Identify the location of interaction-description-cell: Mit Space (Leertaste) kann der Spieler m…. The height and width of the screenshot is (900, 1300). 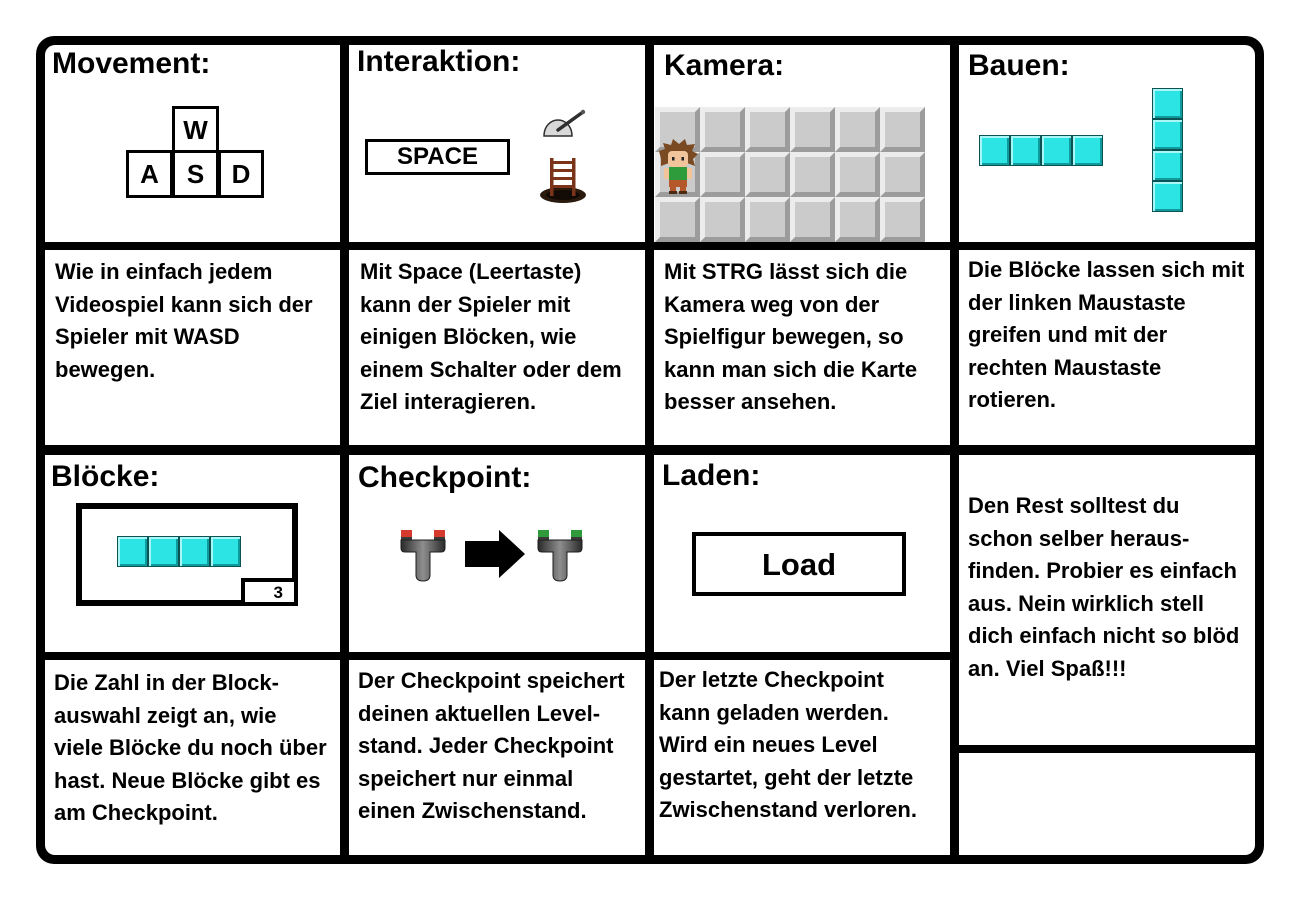
(497, 347).